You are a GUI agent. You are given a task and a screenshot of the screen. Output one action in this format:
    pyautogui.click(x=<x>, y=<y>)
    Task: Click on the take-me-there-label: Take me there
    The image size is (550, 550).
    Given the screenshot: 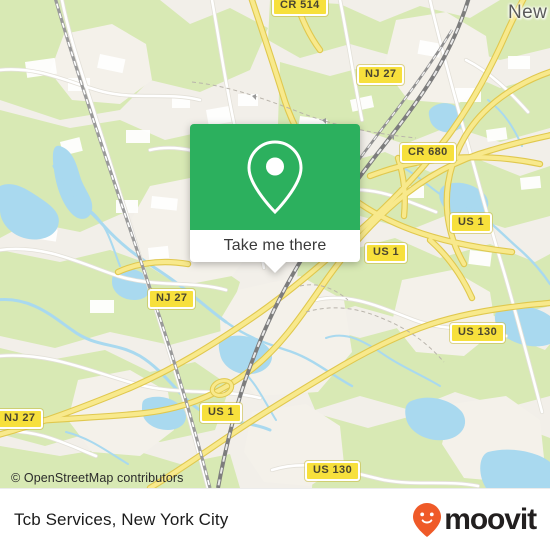 What is the action you would take?
    pyautogui.click(x=275, y=245)
    